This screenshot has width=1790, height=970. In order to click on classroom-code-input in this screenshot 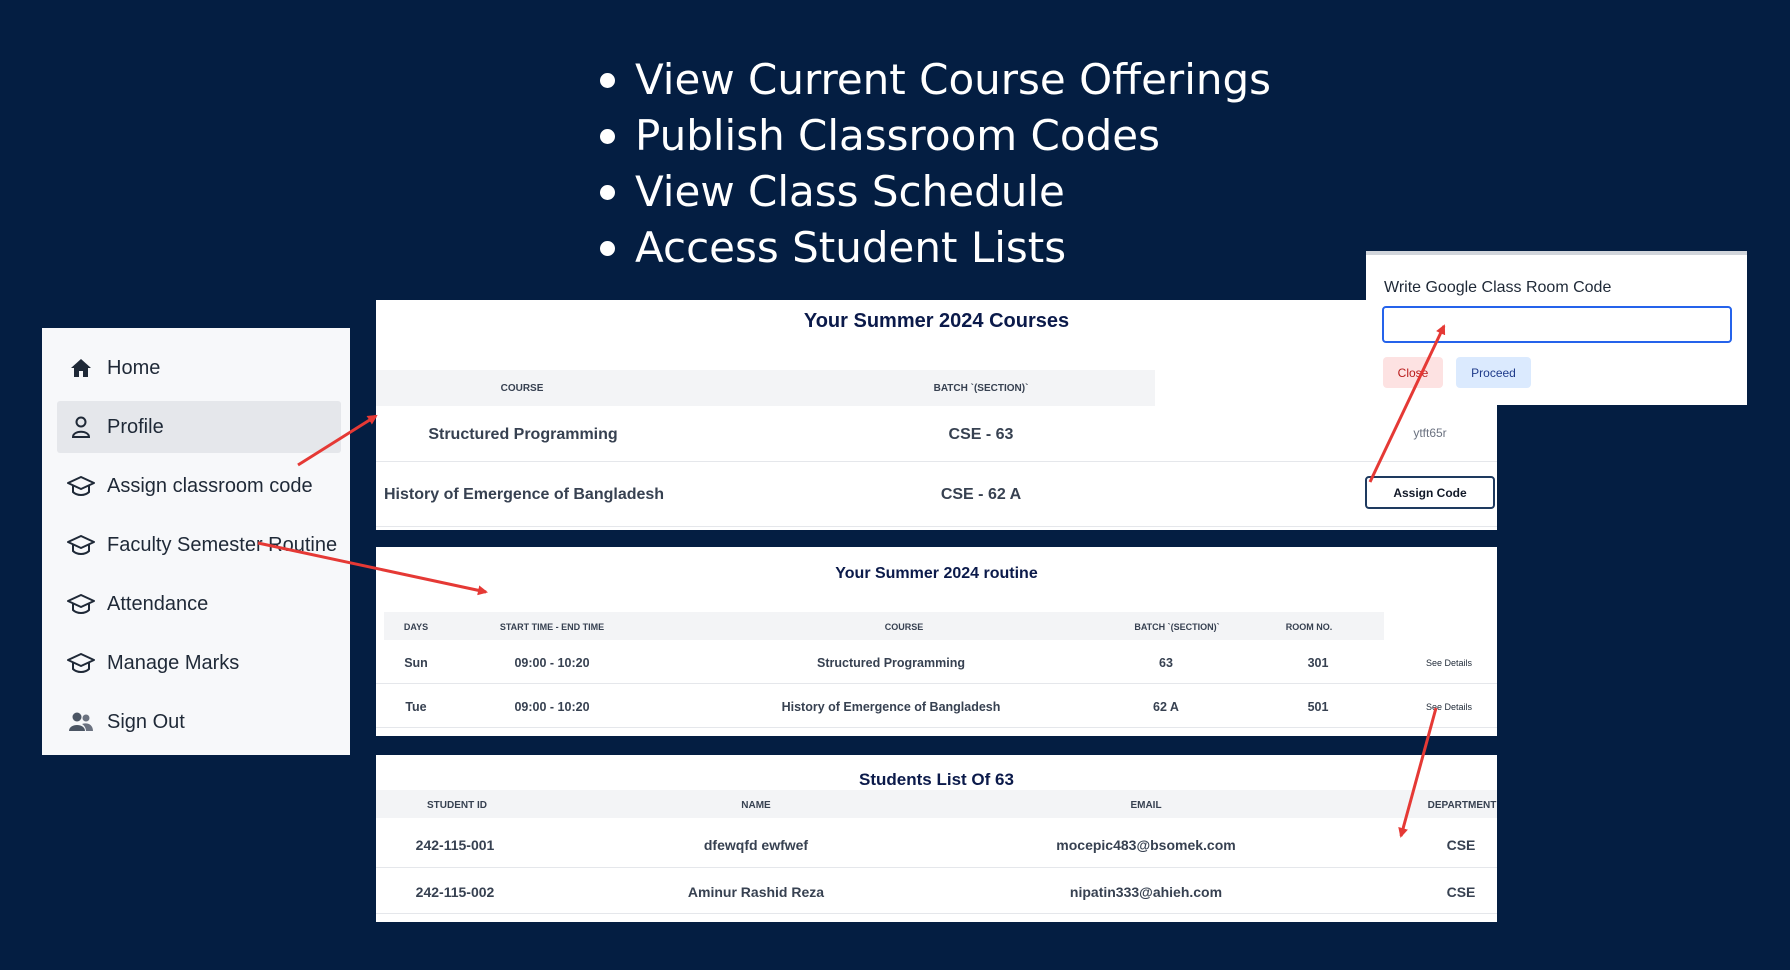, I will do `click(1557, 324)`.